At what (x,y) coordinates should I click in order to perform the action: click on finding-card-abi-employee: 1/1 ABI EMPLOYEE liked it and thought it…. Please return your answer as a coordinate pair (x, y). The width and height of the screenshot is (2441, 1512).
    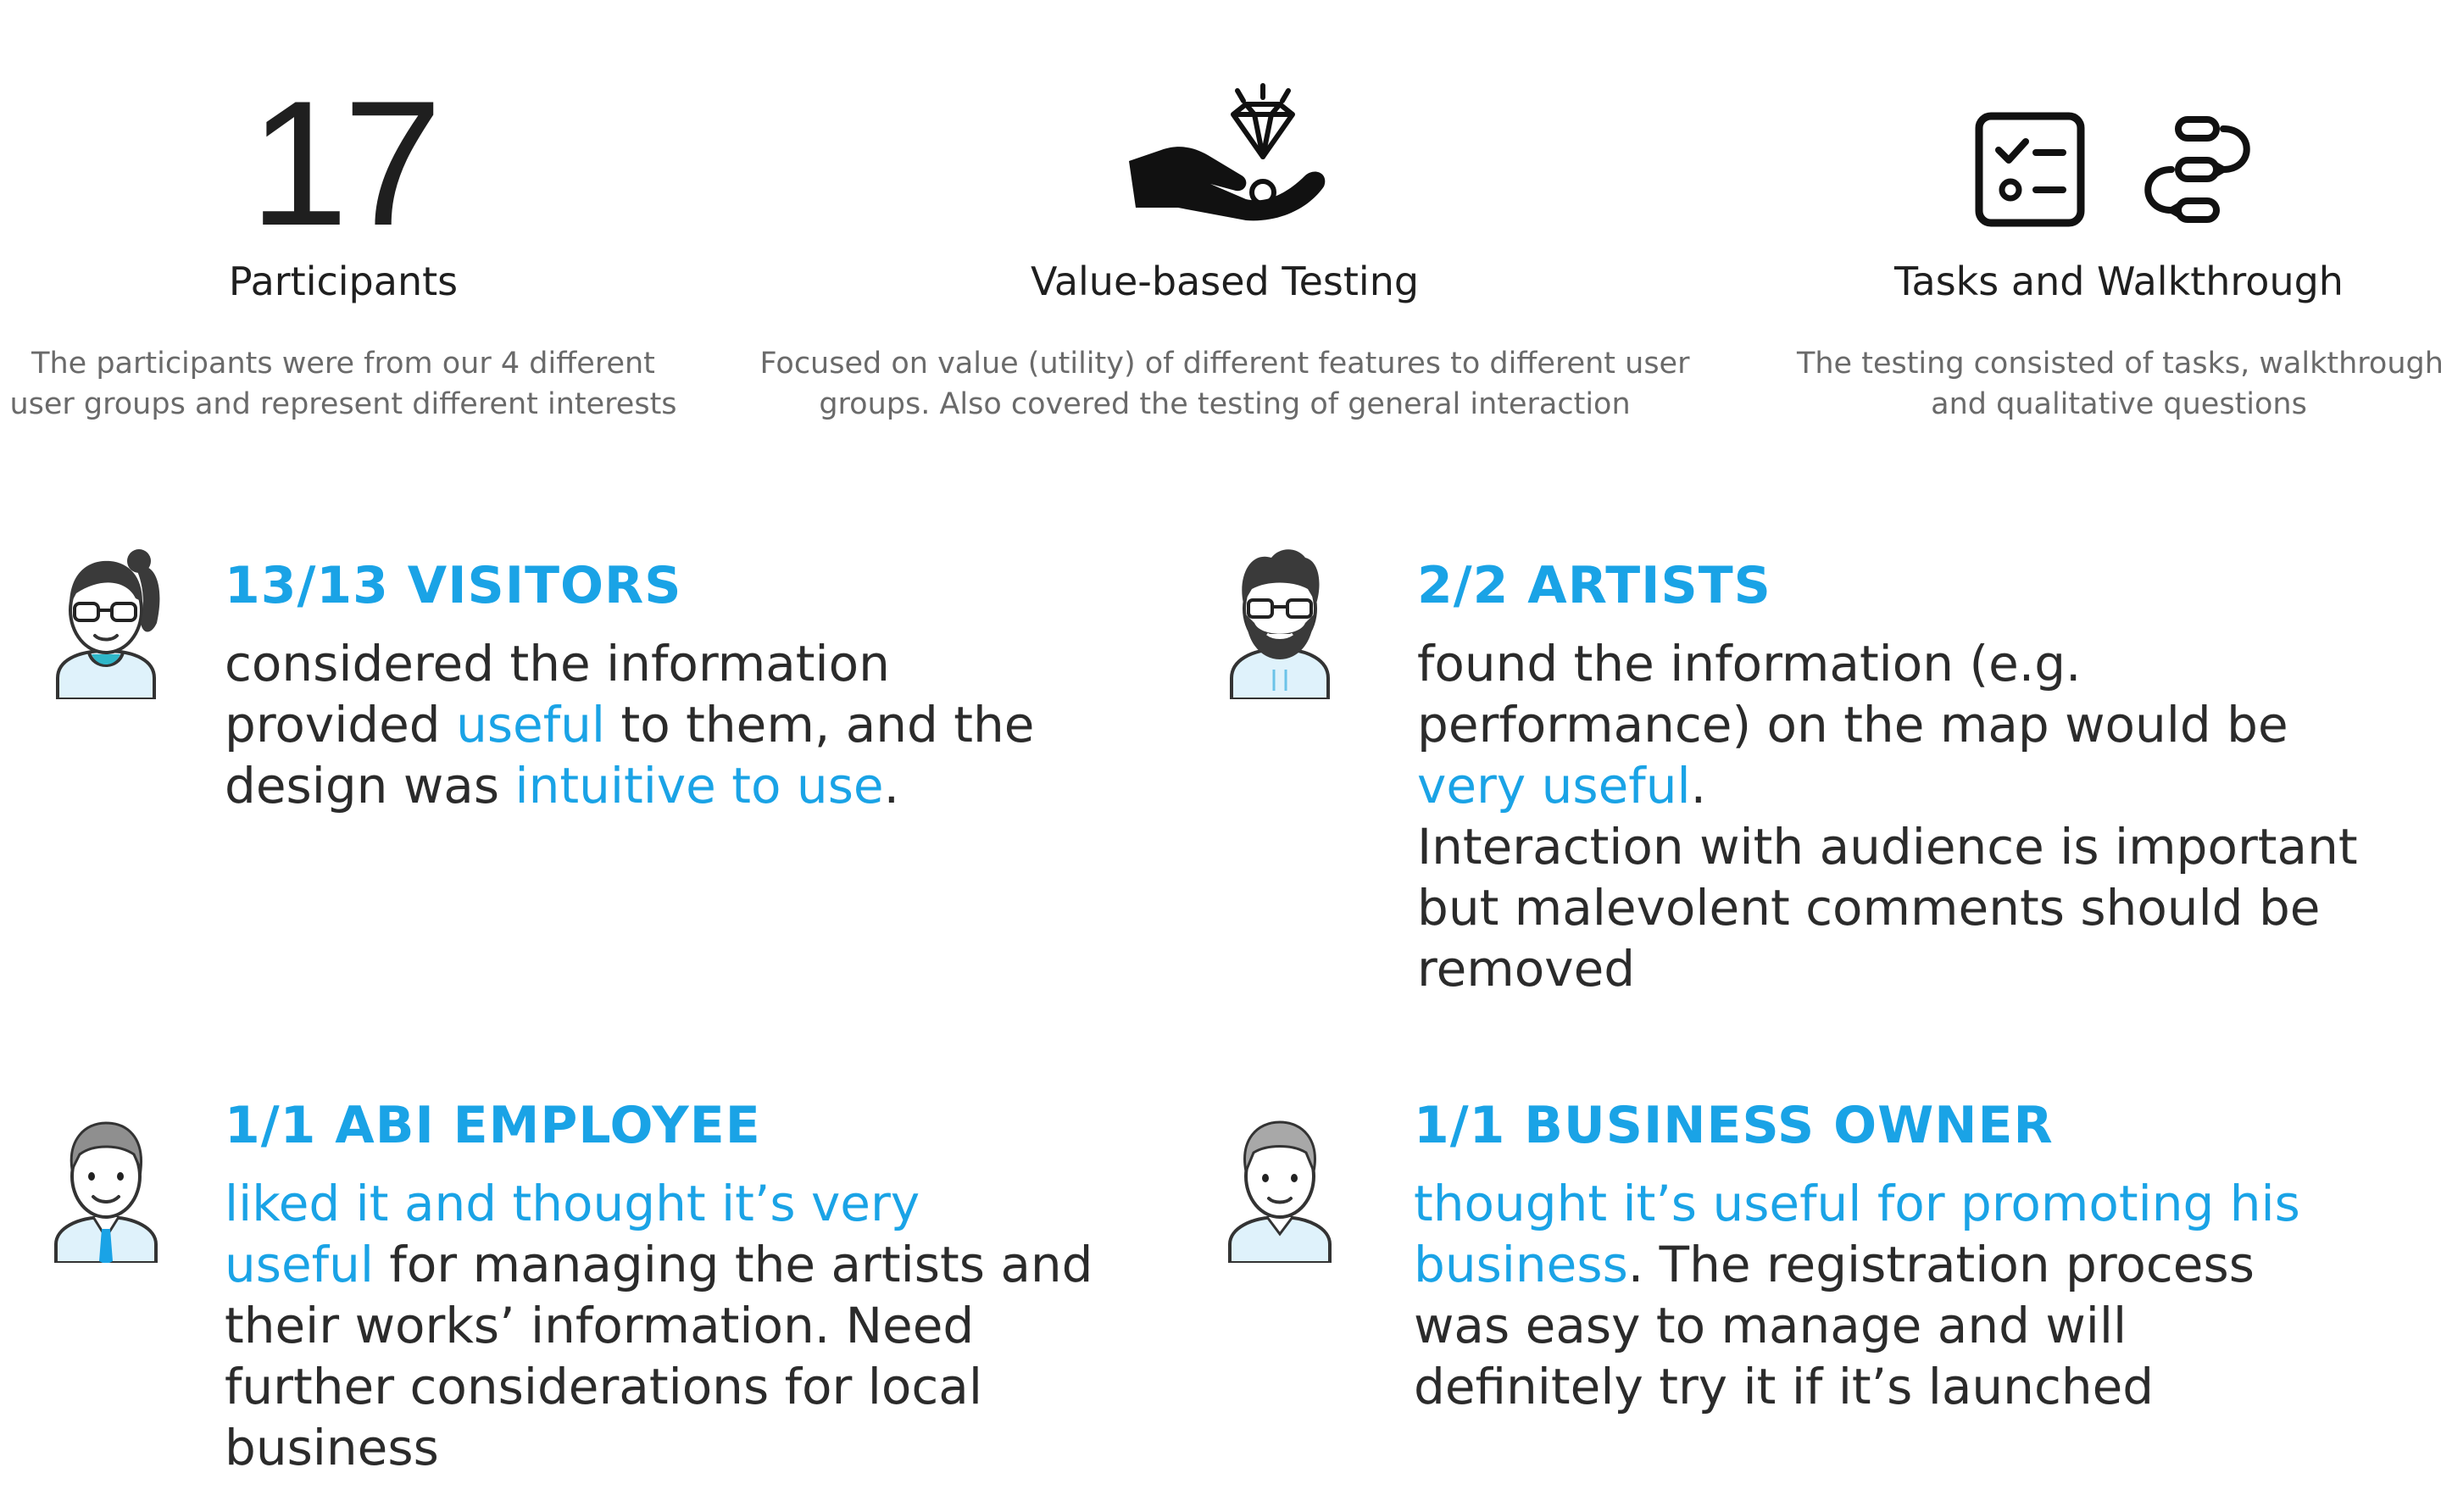
    Looking at the image, I should click on (659, 1286).